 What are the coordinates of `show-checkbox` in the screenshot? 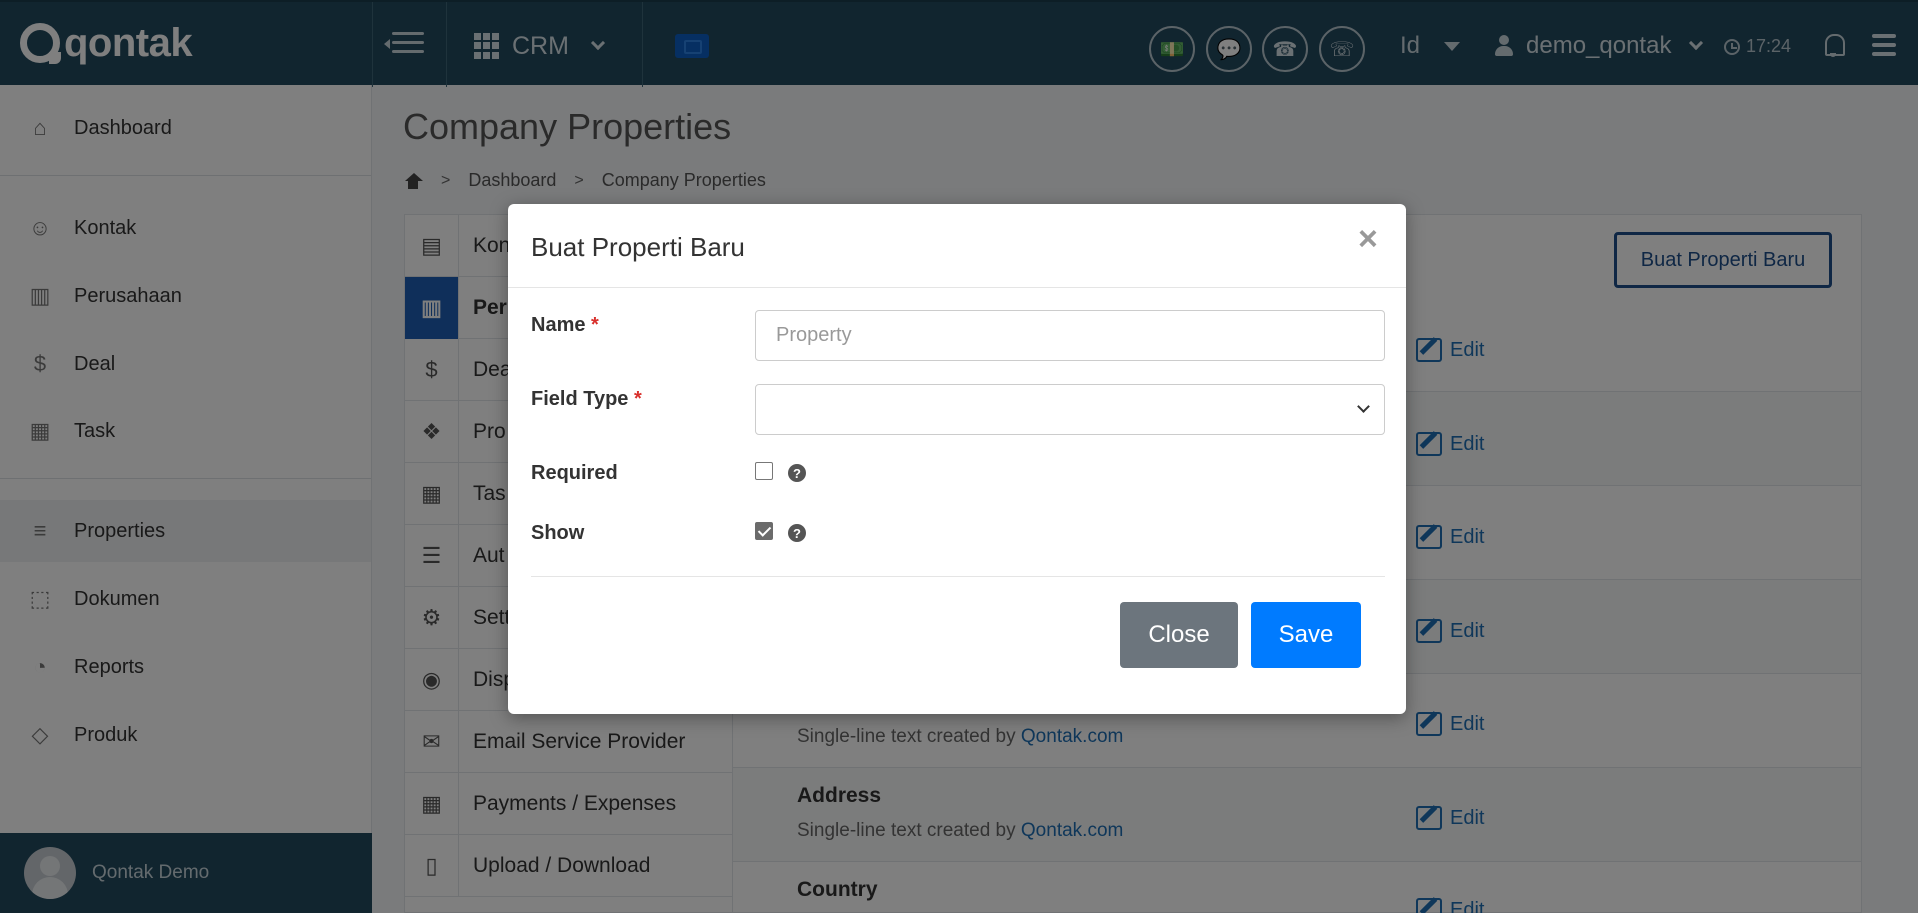 It's located at (764, 531).